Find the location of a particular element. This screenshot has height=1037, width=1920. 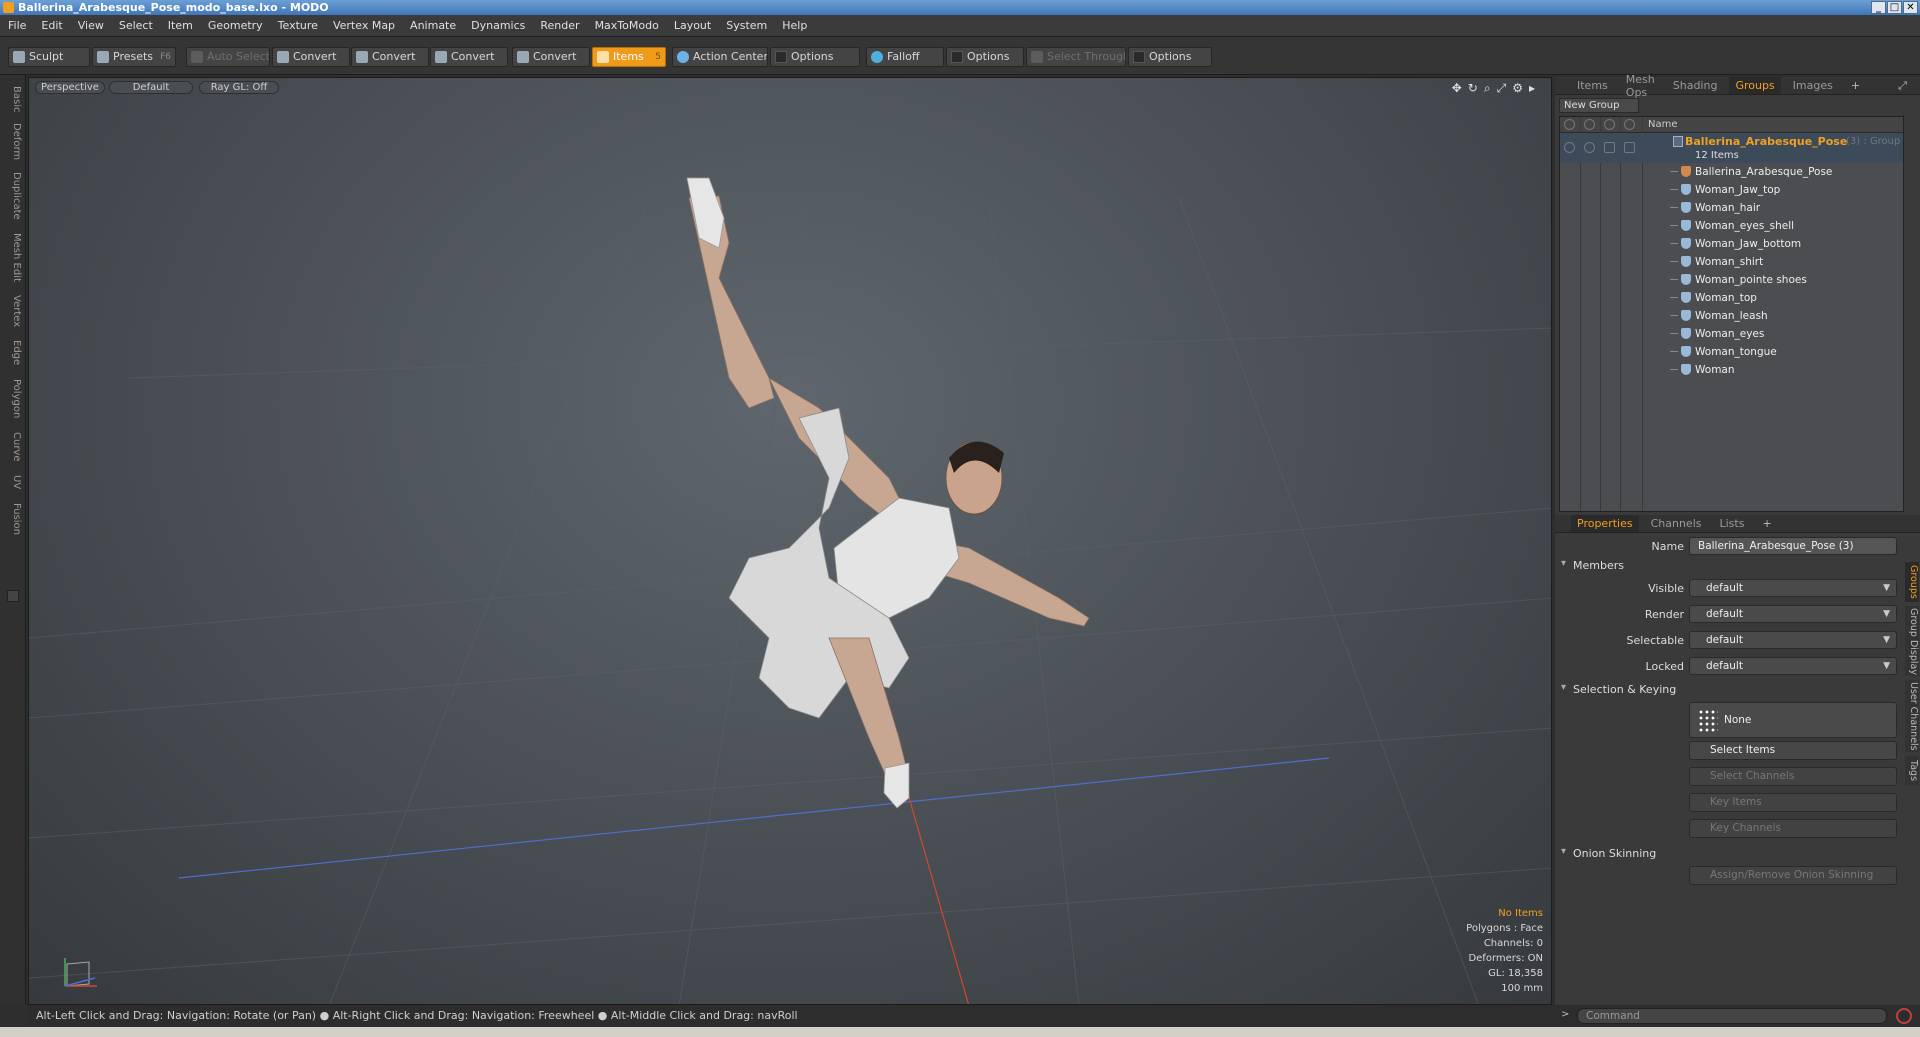

panel-expand-icon: ⤢ is located at coordinates (1902, 86).